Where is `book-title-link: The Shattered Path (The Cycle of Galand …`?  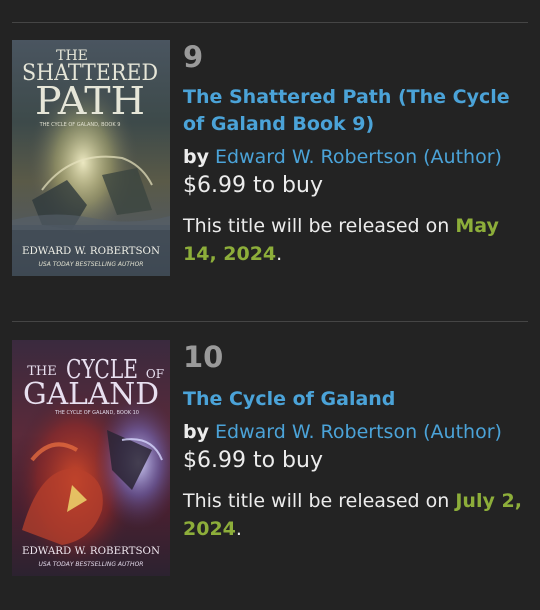 book-title-link: The Shattered Path (The Cycle of Galand … is located at coordinates (355, 111).